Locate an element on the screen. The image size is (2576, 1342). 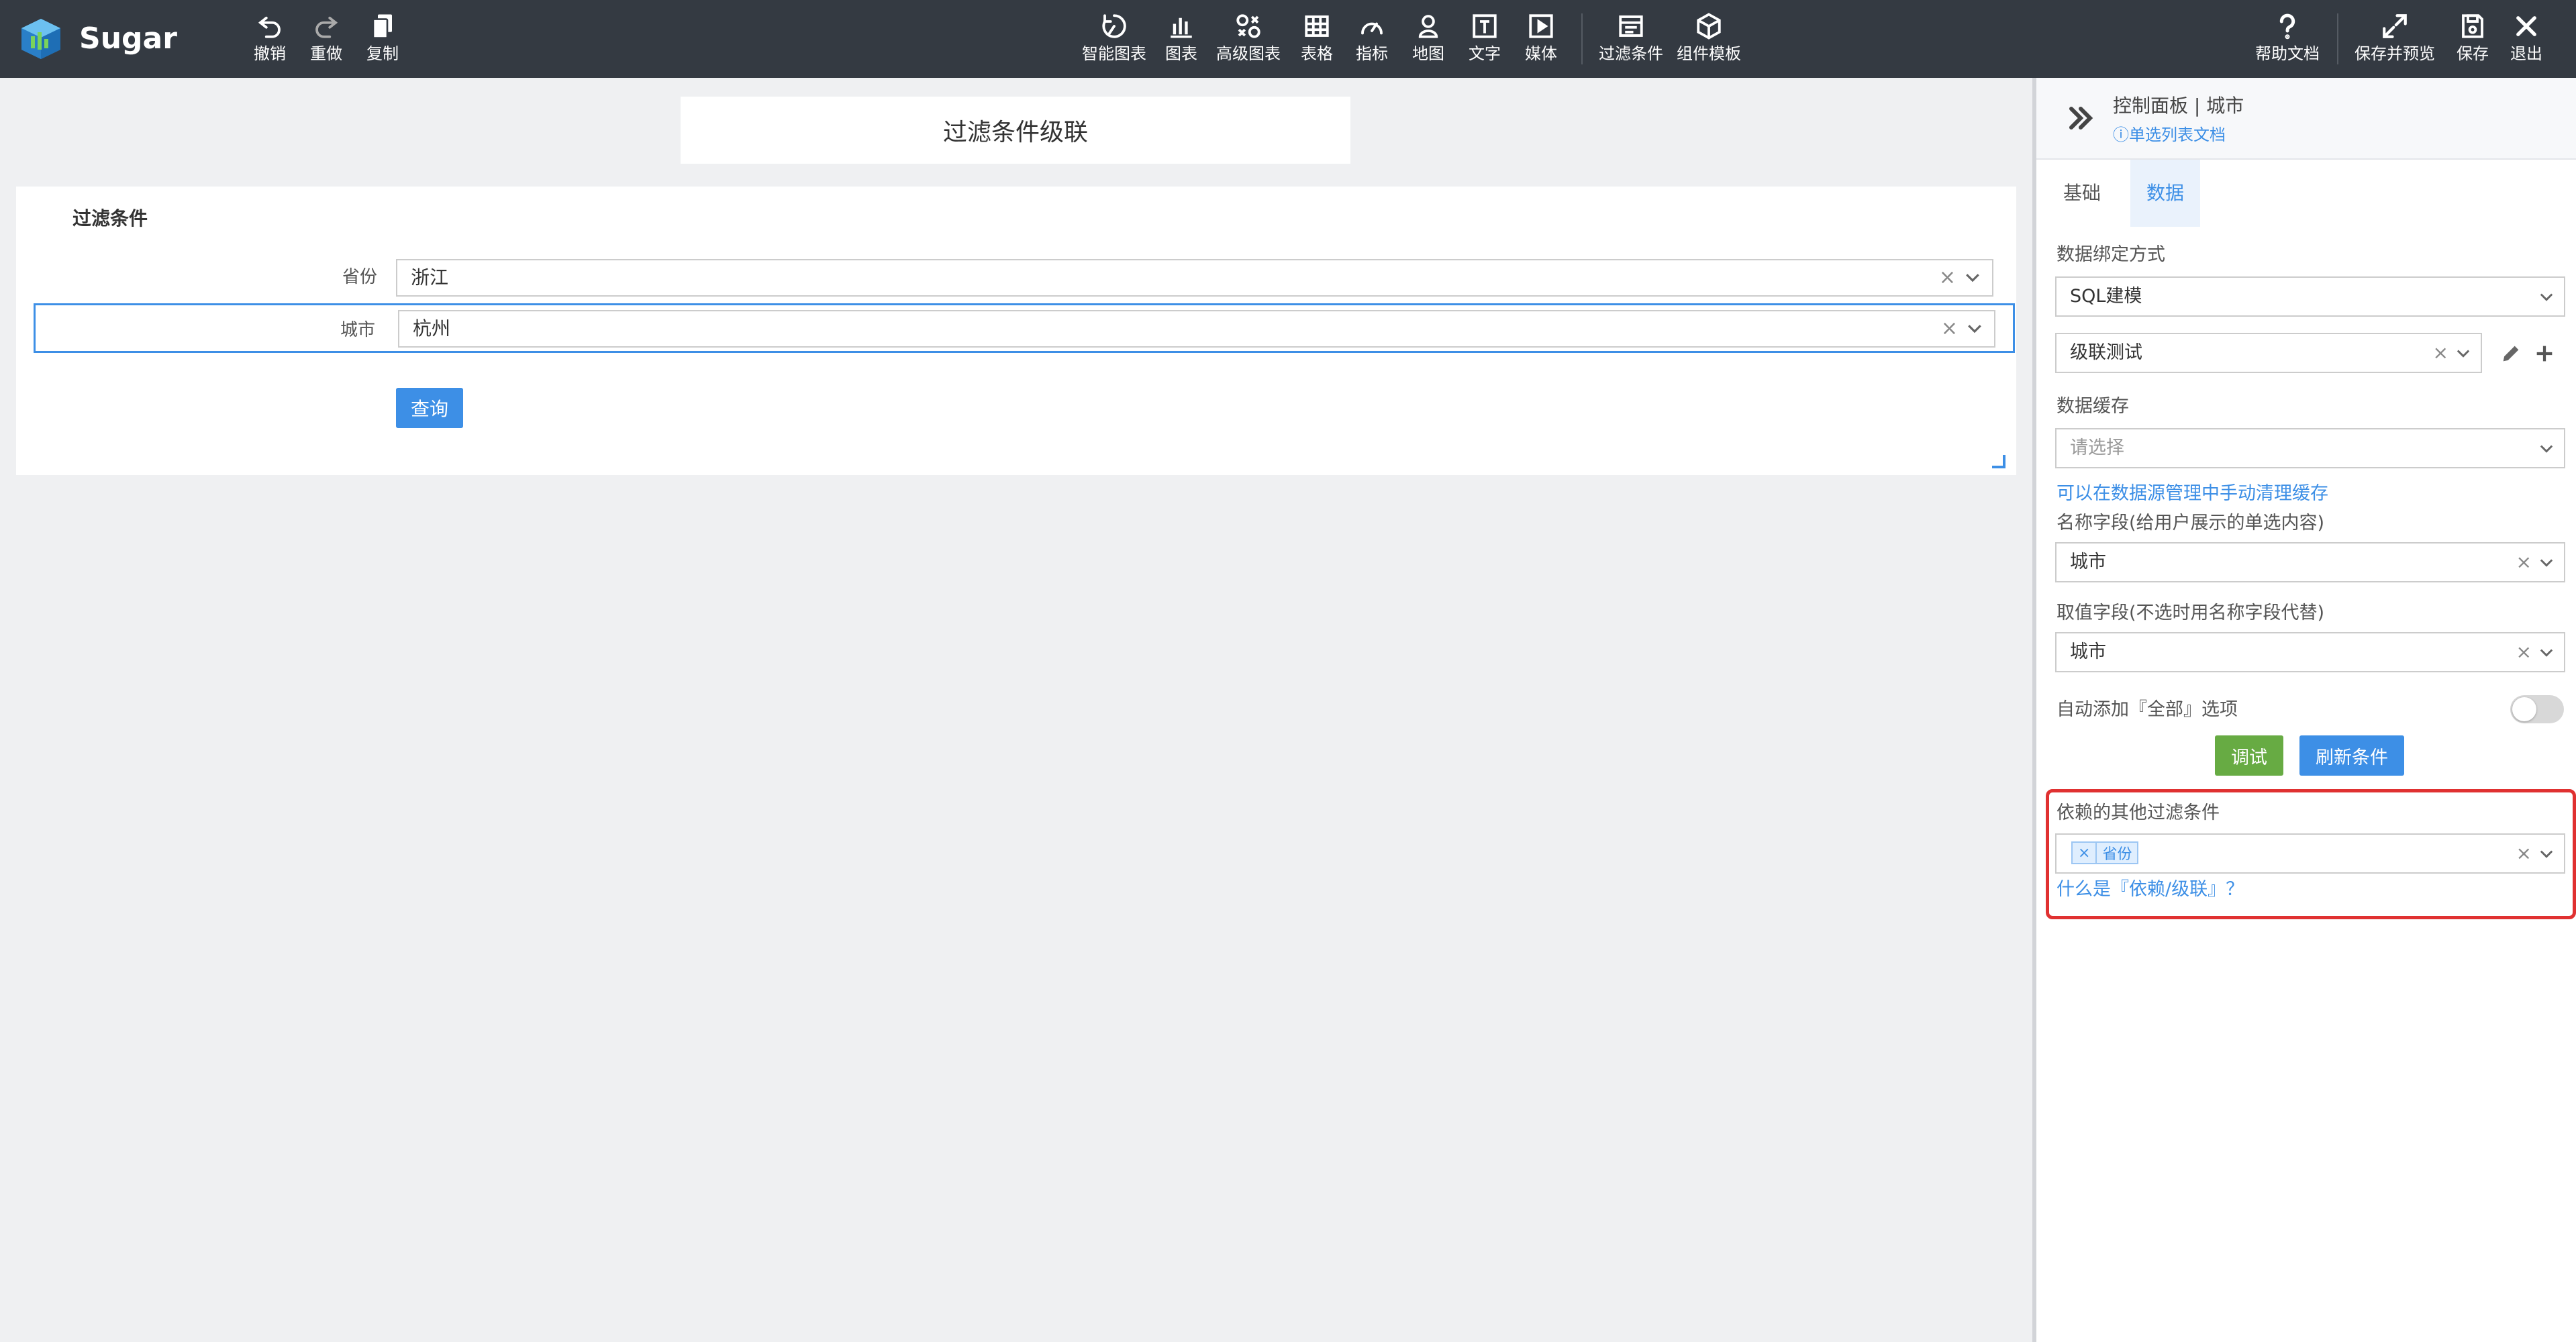
cache-clear-link: 可以在数据源管理中手动清理缓存 is located at coordinates (2192, 494).